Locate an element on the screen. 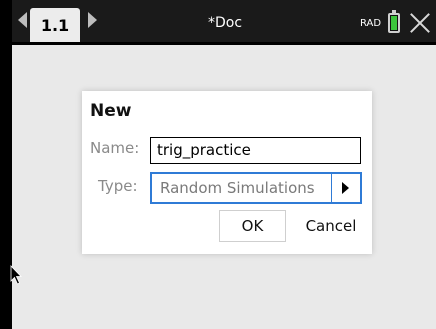  top-bar: 1.1 *Doc RAD is located at coordinates (224, 22).